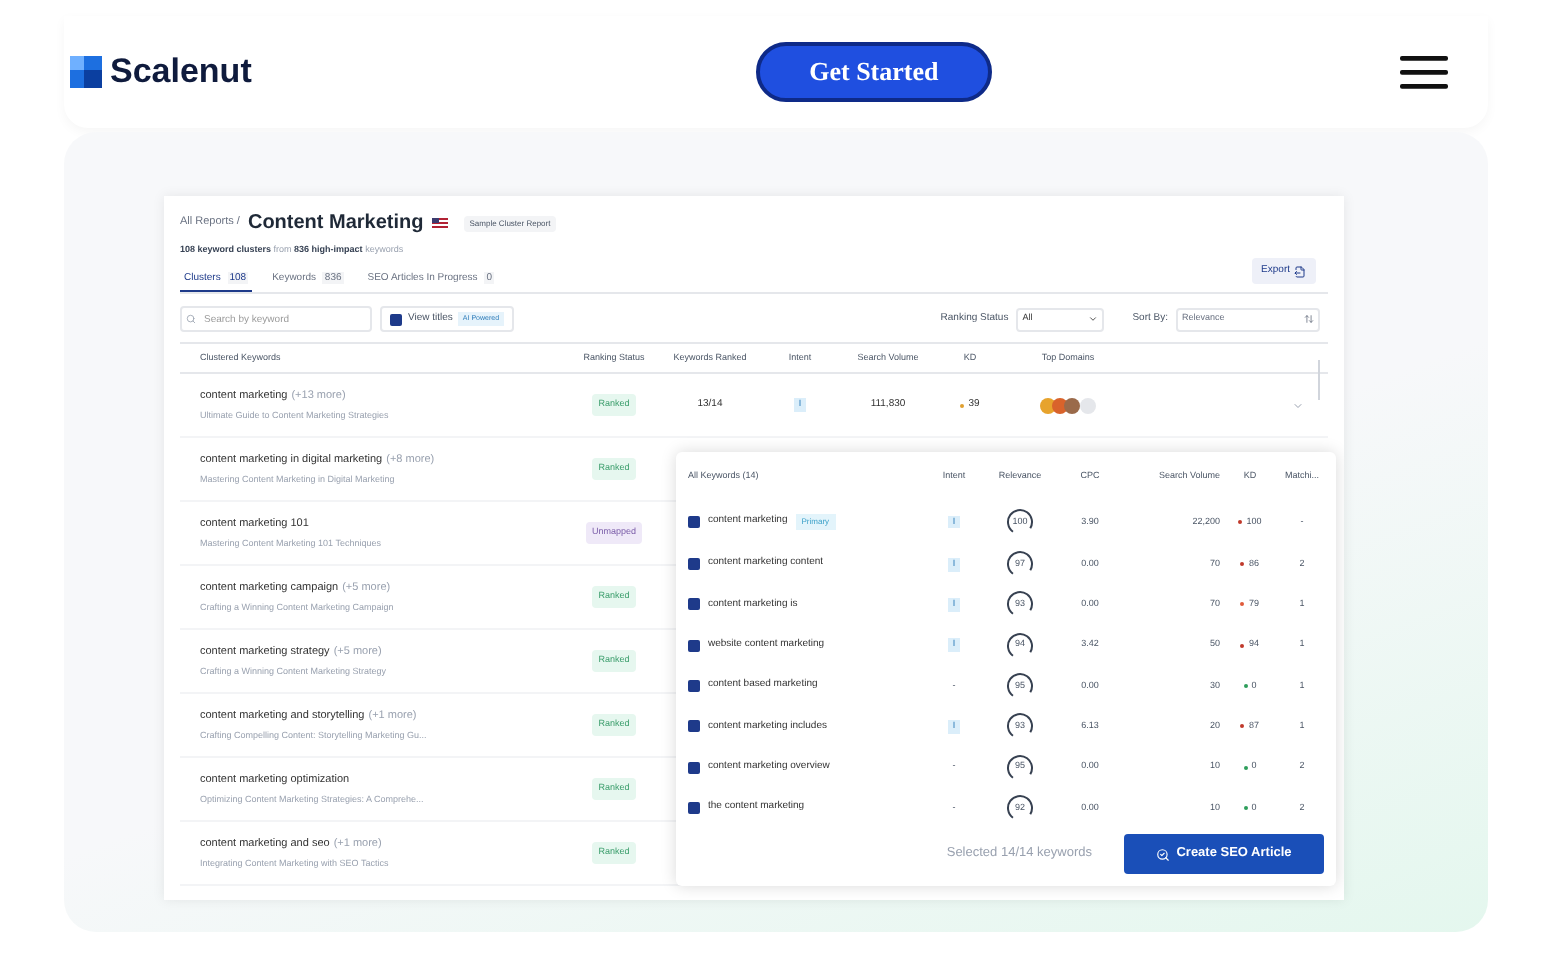 The image size is (1552, 958). Describe the element at coordinates (873, 72) in the screenshot. I see `get-started-button: Get Started` at that location.